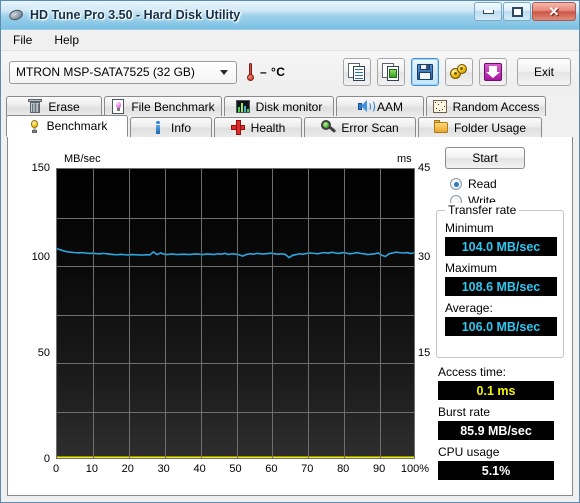  What do you see at coordinates (163, 469) in the screenshot?
I see `x-tick-30: 30` at bounding box center [163, 469].